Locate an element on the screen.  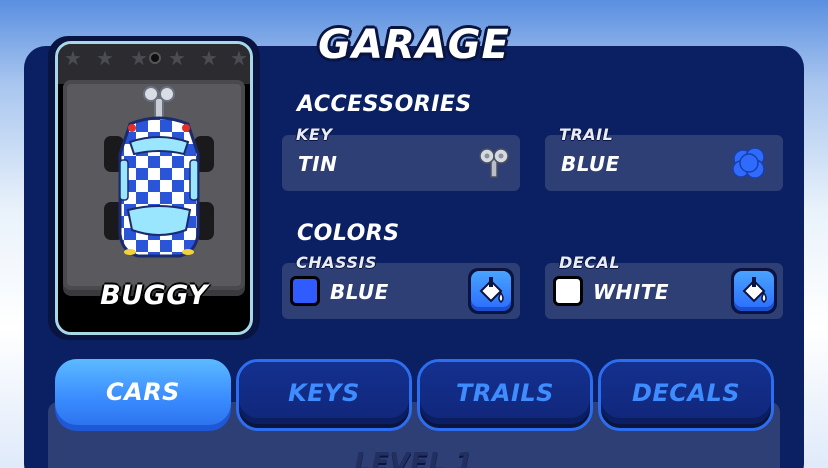
tab-cars: CARS is located at coordinates (143, 395).